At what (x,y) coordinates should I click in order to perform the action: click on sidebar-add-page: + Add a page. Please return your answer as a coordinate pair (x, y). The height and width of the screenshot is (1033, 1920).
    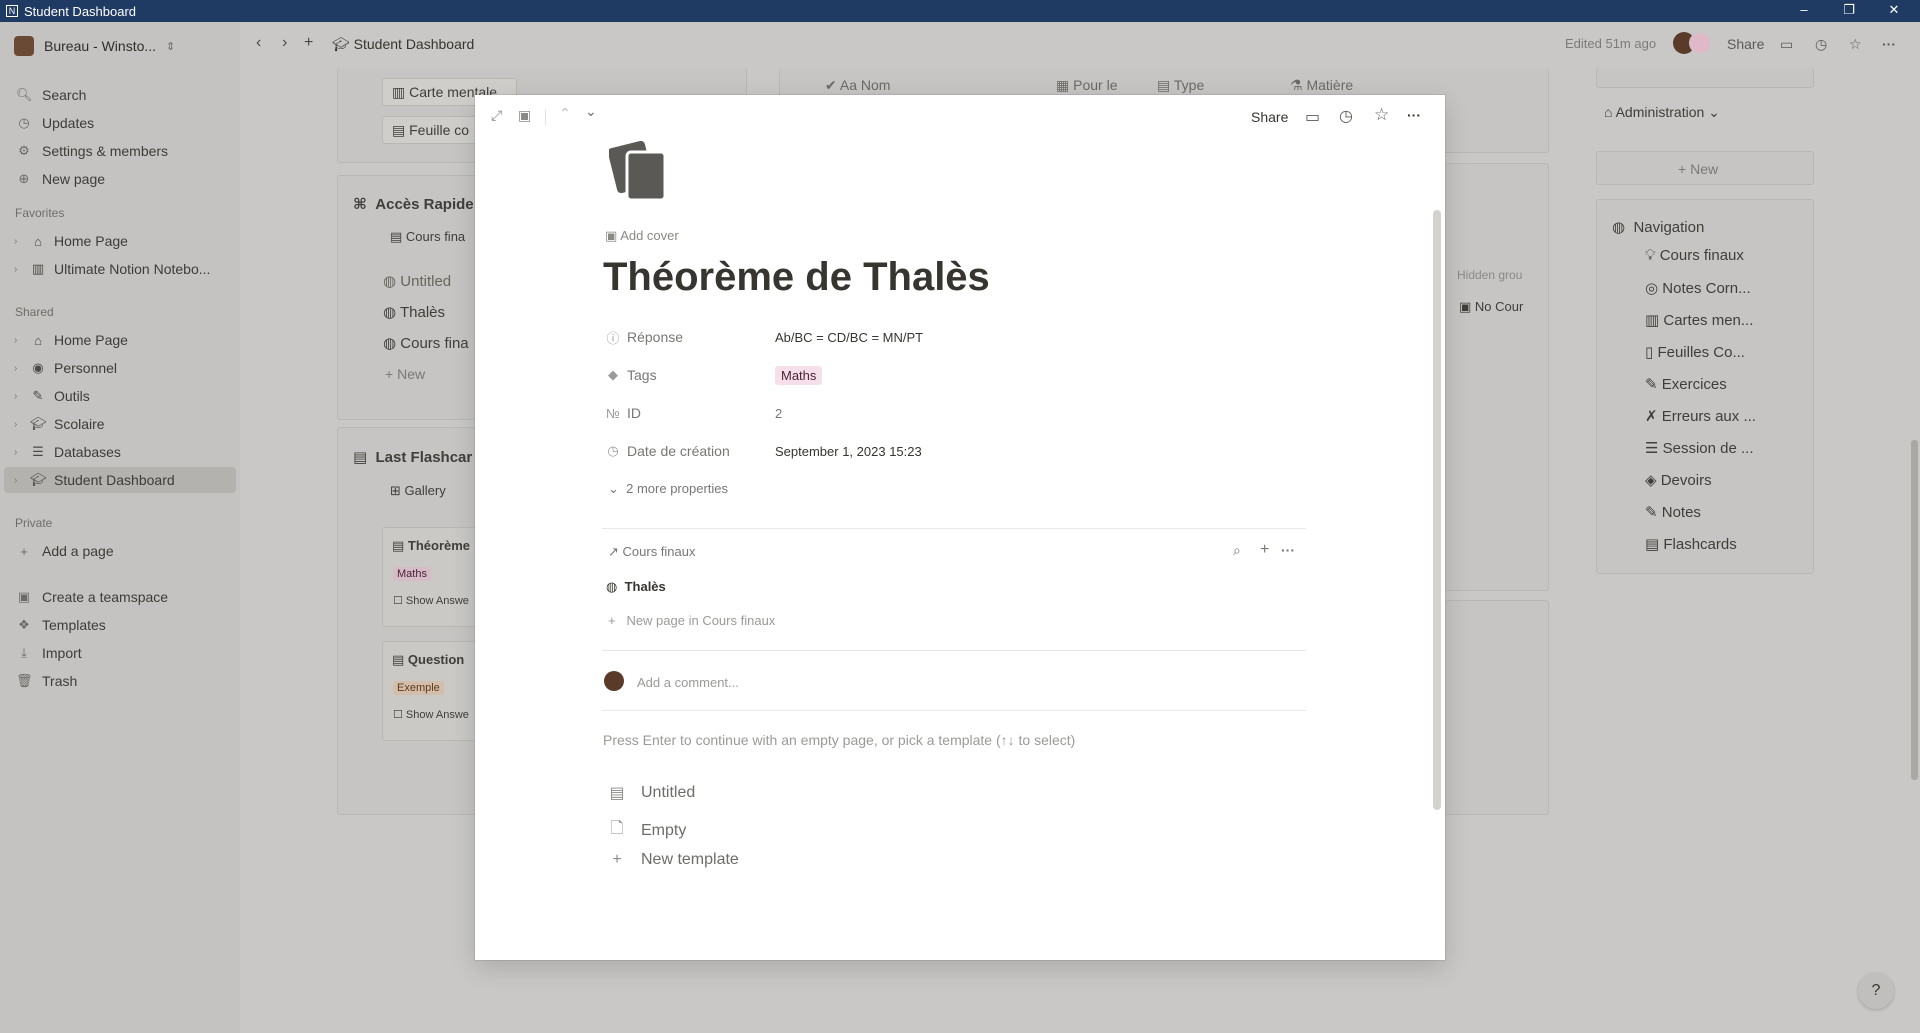
    Looking at the image, I should click on (118, 551).